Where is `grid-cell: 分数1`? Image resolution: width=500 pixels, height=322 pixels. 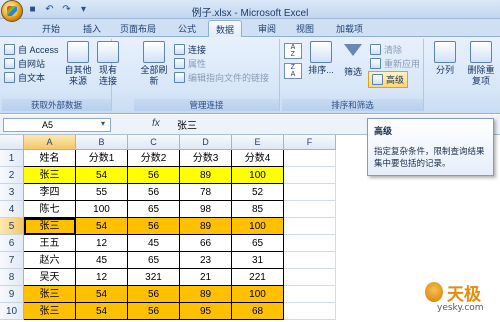 grid-cell: 分数1 is located at coordinates (102, 158).